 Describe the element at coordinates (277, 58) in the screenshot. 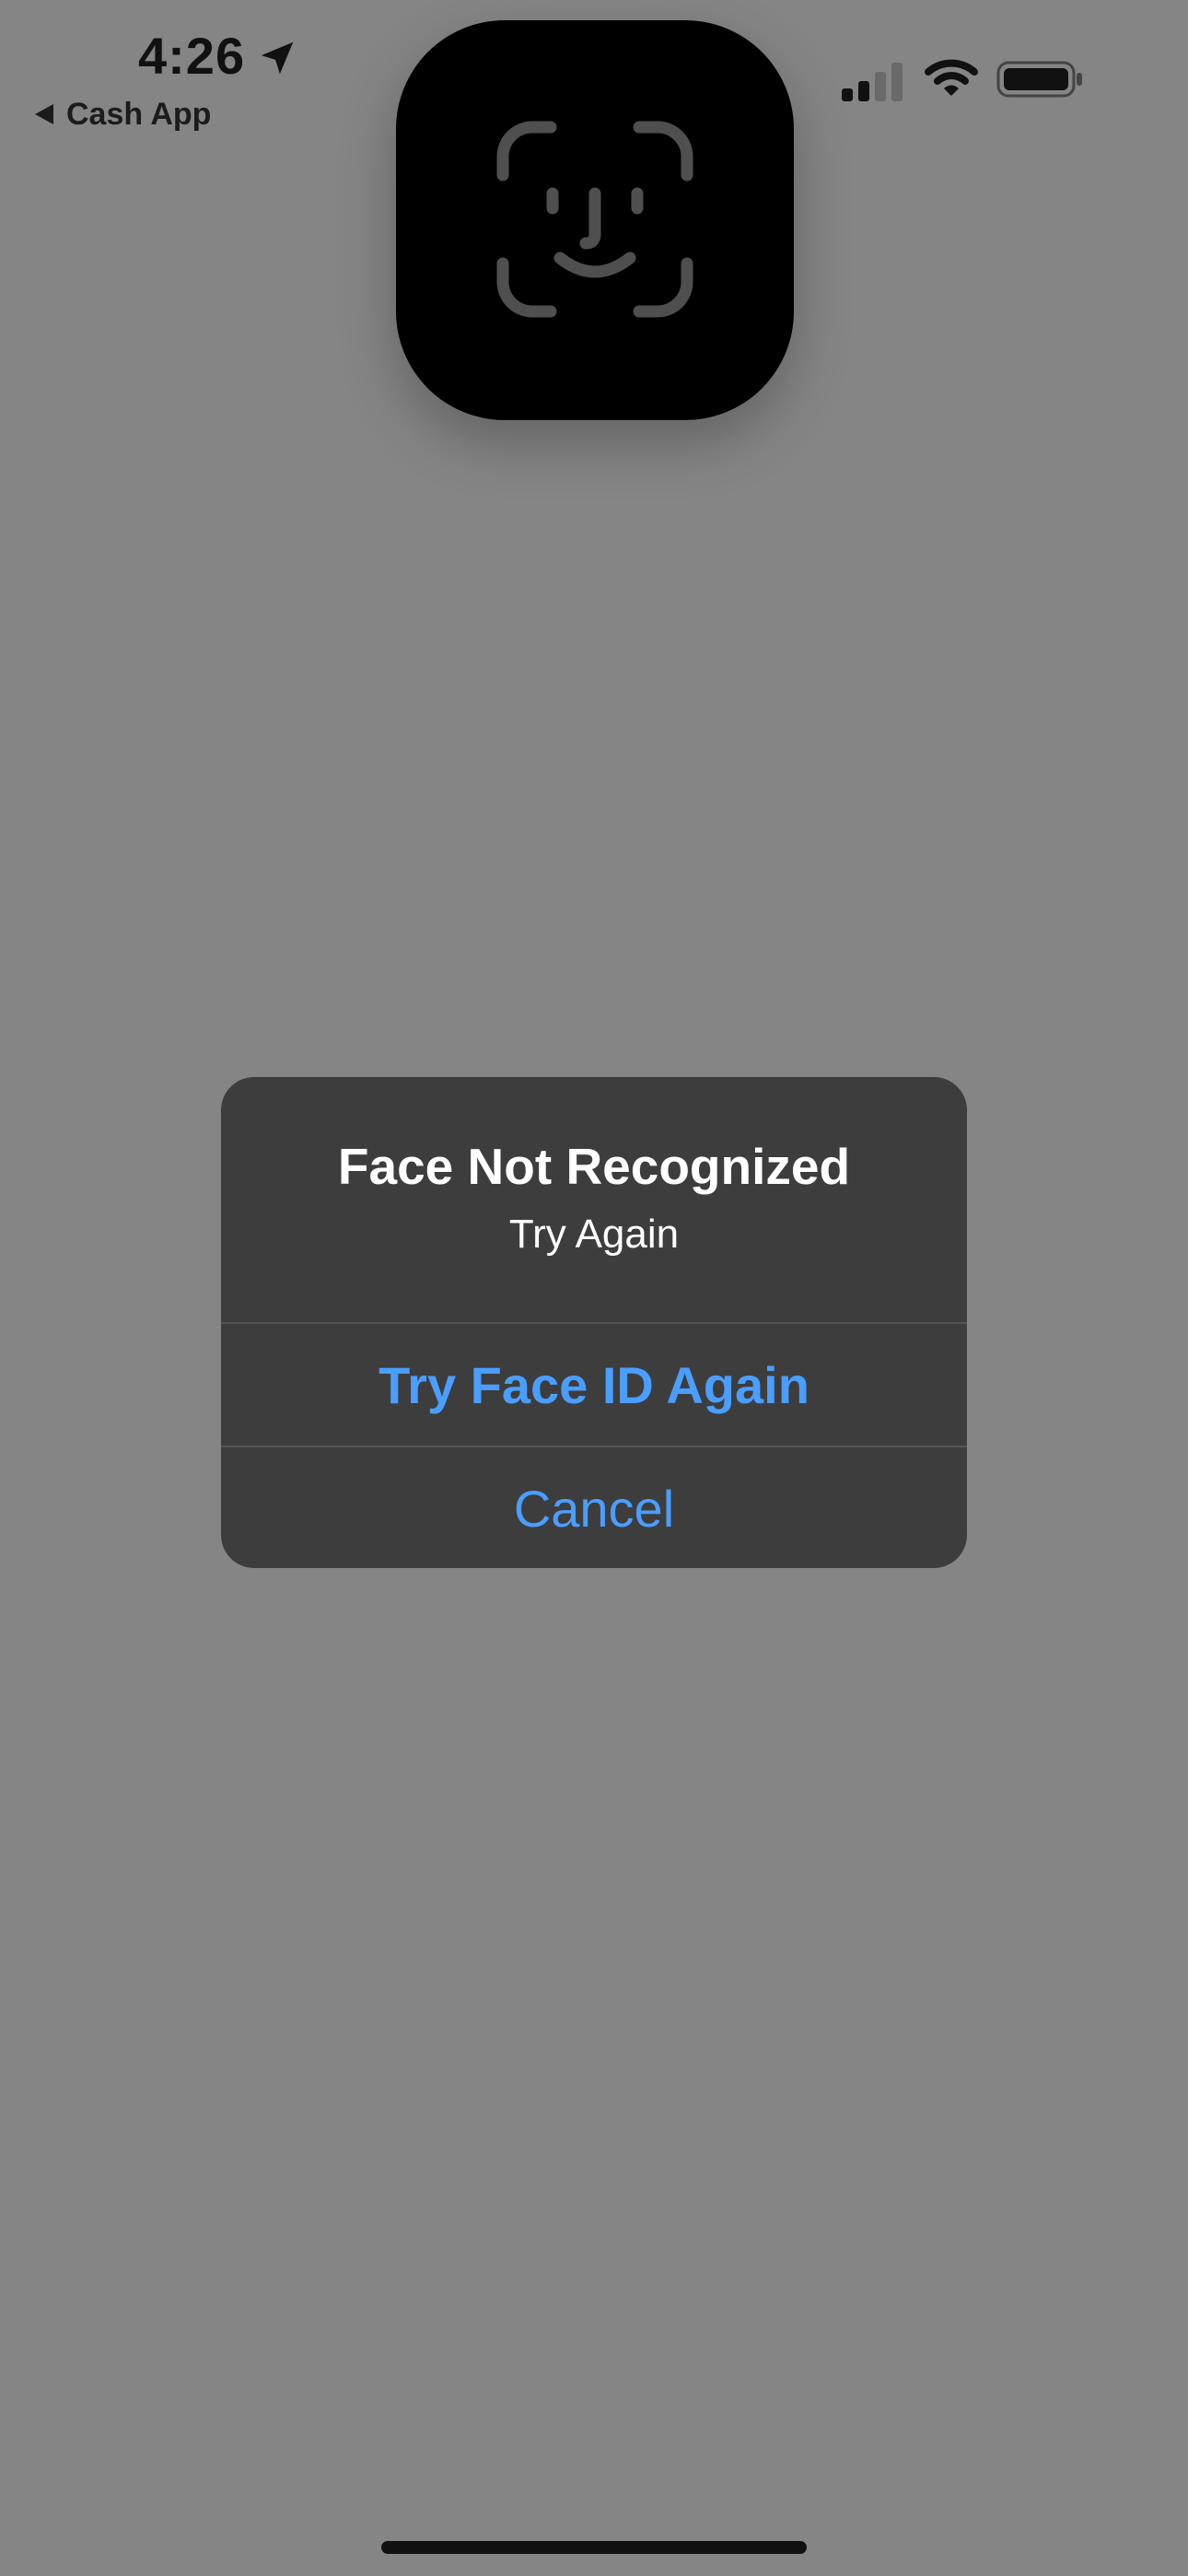

I see `location-arrow-icon` at that location.